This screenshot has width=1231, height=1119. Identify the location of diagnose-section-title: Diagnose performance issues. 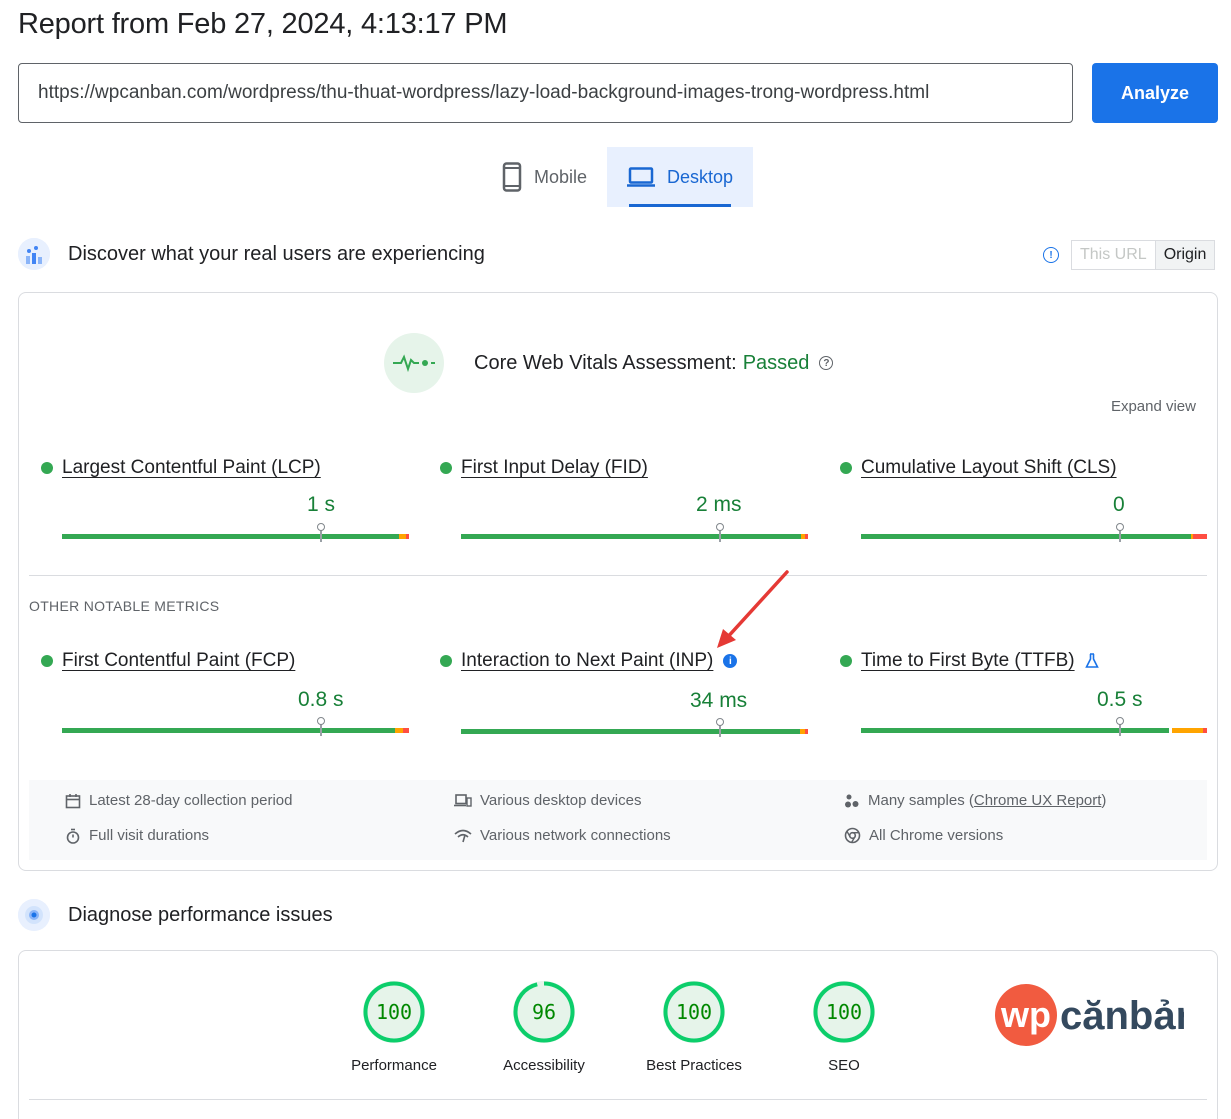
(200, 914).